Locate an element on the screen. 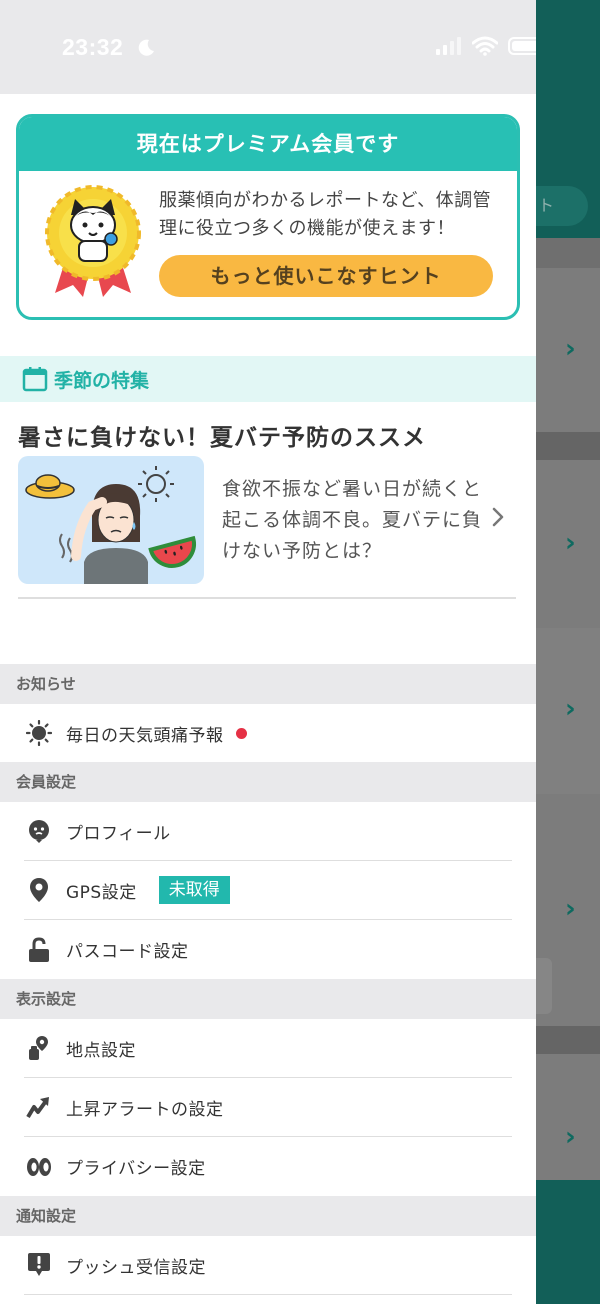 Image resolution: width=600 pixels, height=1304 pixels. list-item-label: 上昇アラートの設定 is located at coordinates (145, 1109).